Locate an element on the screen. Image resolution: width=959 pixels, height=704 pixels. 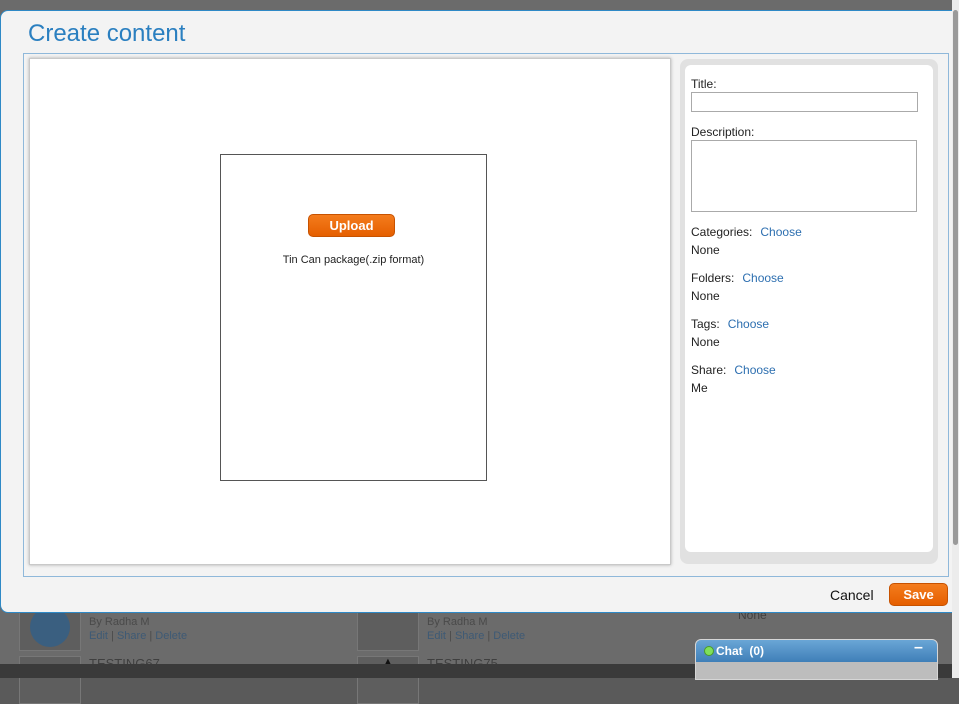
folders-row: Folders: Choose is located at coordinates (737, 278).